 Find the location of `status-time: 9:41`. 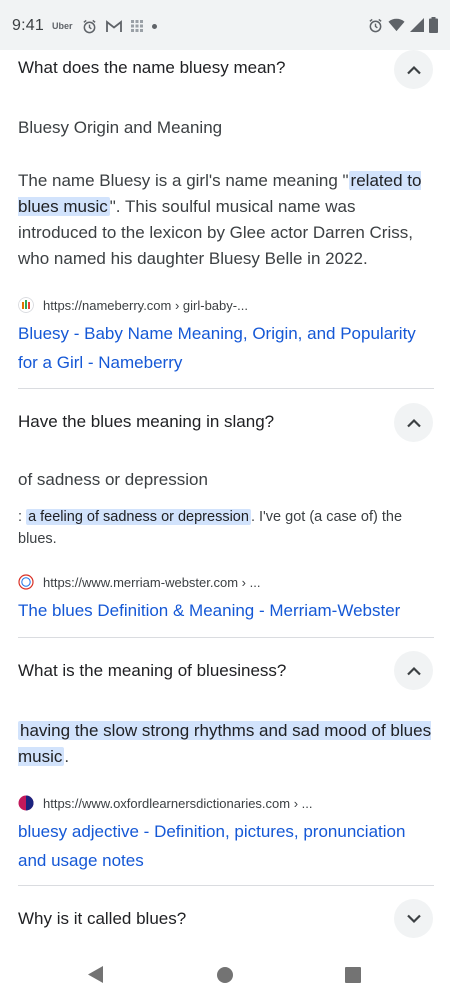

status-time: 9:41 is located at coordinates (28, 25).